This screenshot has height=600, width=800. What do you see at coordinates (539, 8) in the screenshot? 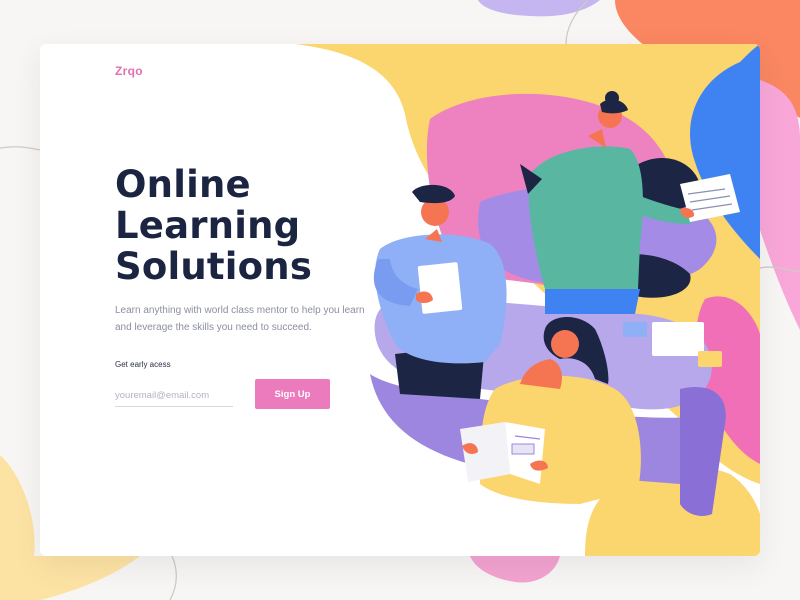
I see `bg-purple-blob` at bounding box center [539, 8].